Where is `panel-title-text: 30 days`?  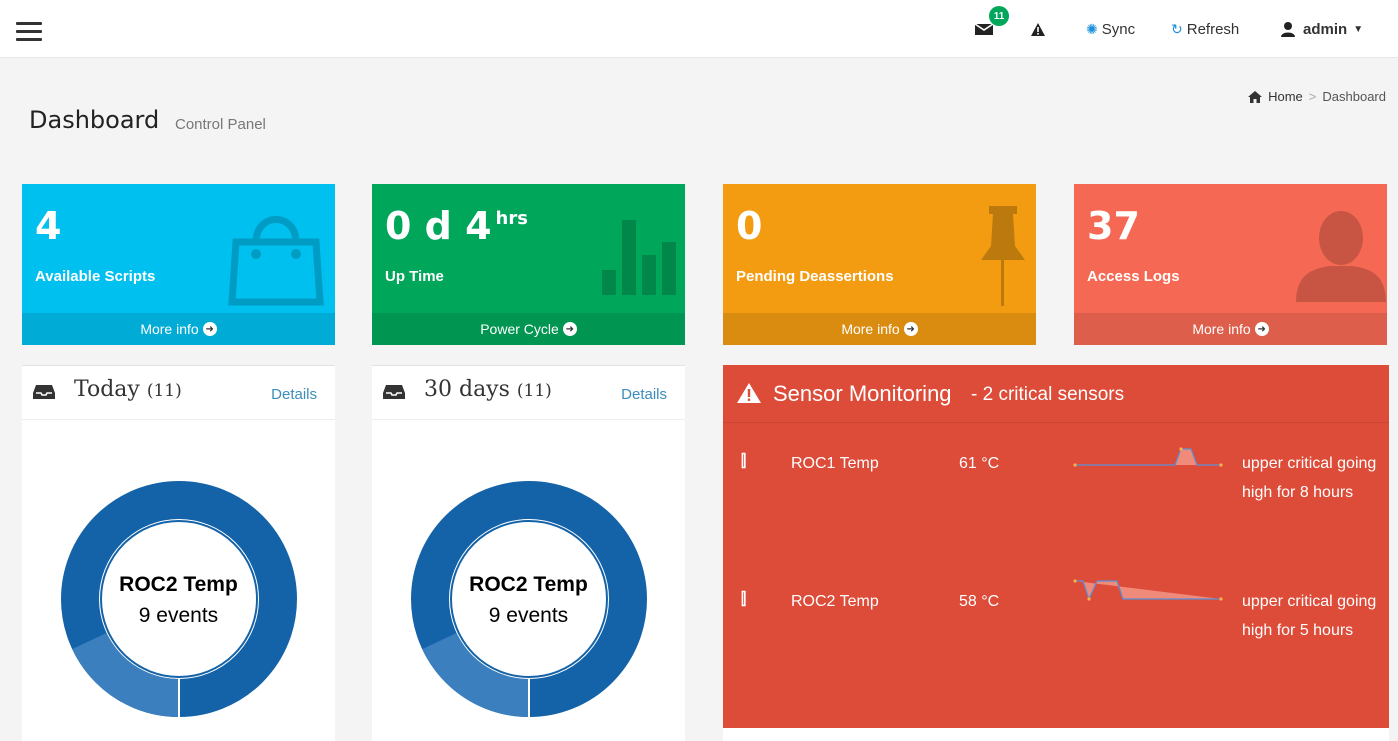
panel-title-text: 30 days is located at coordinates (467, 389).